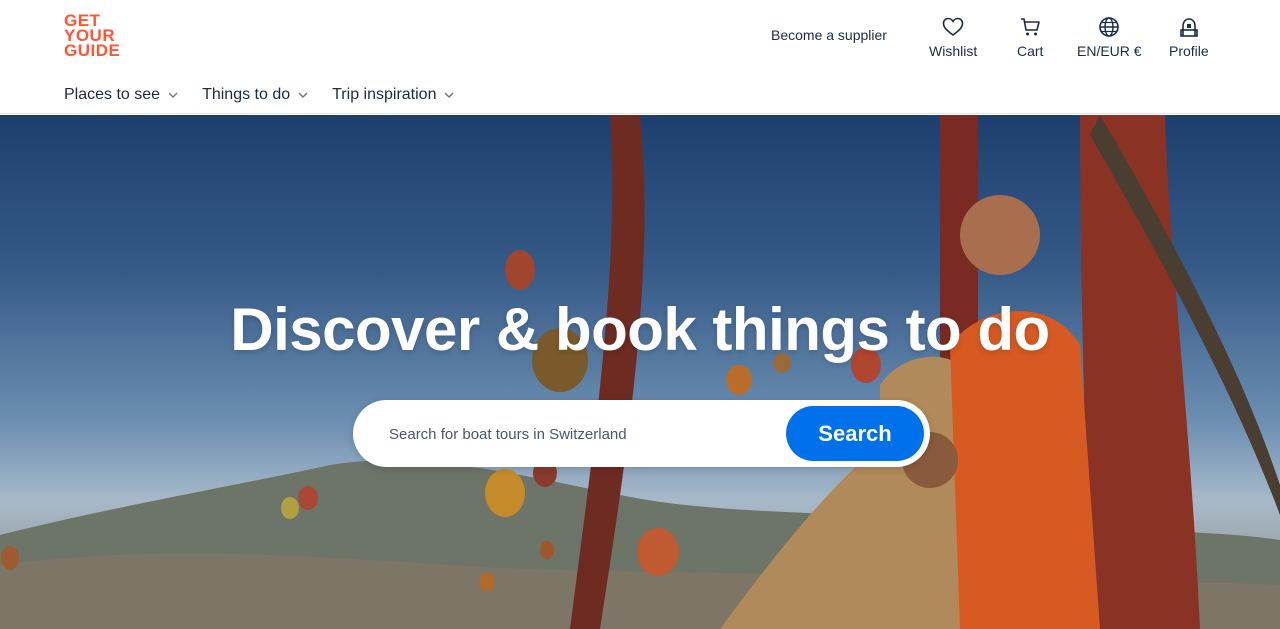 This screenshot has height=629, width=1280. What do you see at coordinates (1109, 27) in the screenshot?
I see `globe-icon` at bounding box center [1109, 27].